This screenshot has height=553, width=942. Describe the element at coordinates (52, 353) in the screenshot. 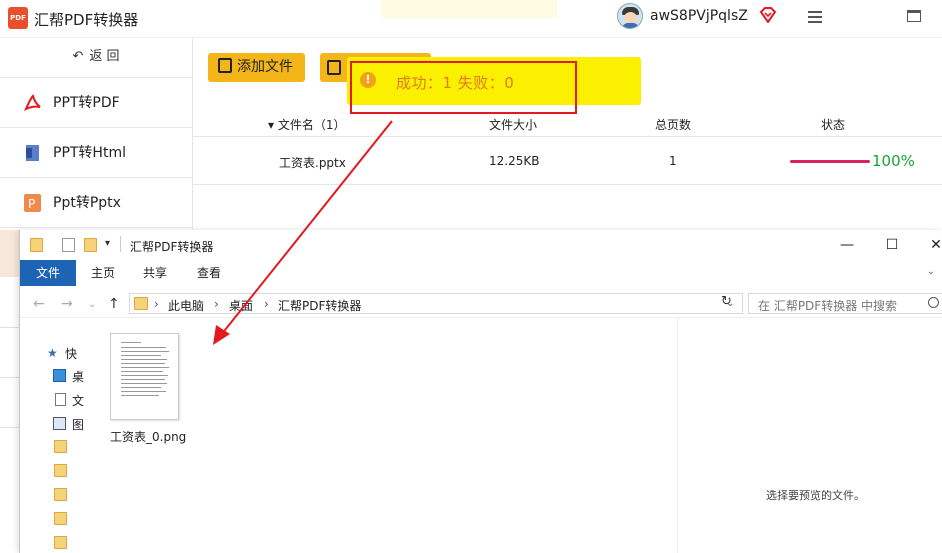

I see `star-icon: ★` at that location.